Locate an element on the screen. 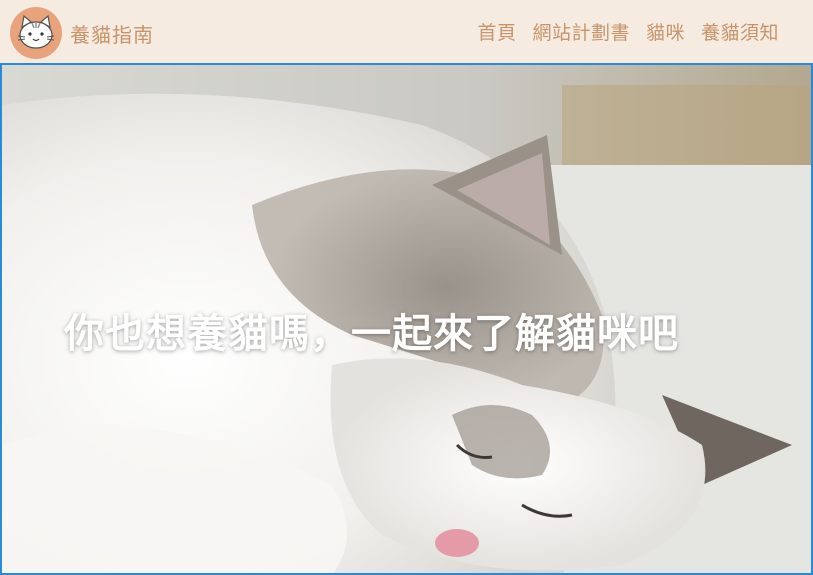 The height and width of the screenshot is (575, 813). nav-item-plan: 網站計劃書 is located at coordinates (581, 31).